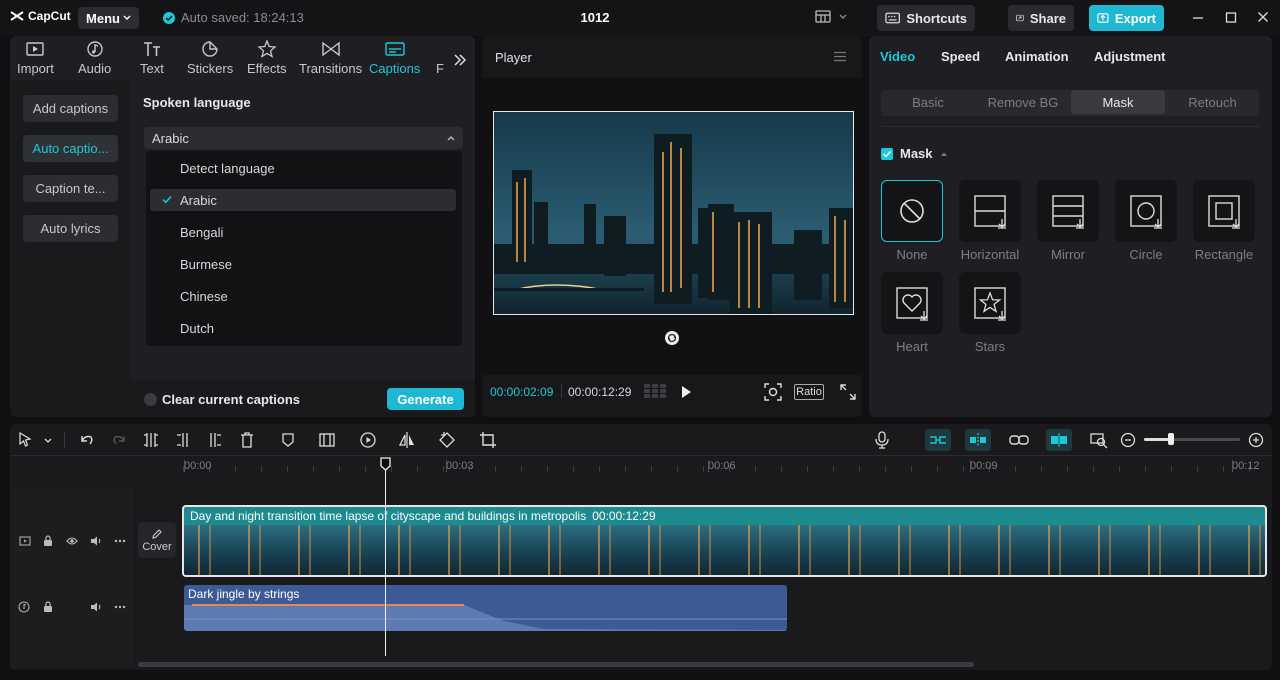  I want to click on marker-icon, so click(288, 440).